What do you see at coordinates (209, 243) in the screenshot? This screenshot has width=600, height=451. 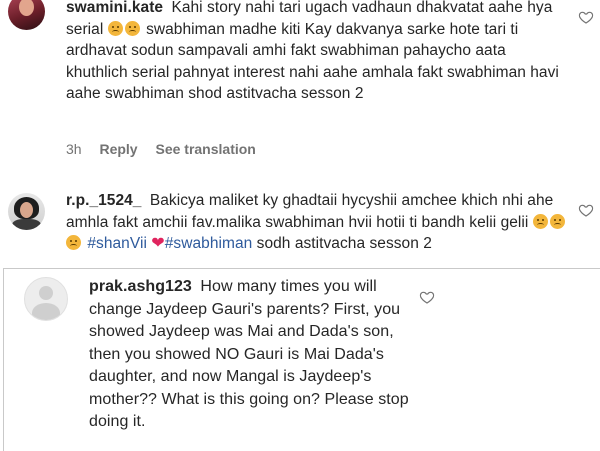 I see `hashtag-link: #swabhiman` at bounding box center [209, 243].